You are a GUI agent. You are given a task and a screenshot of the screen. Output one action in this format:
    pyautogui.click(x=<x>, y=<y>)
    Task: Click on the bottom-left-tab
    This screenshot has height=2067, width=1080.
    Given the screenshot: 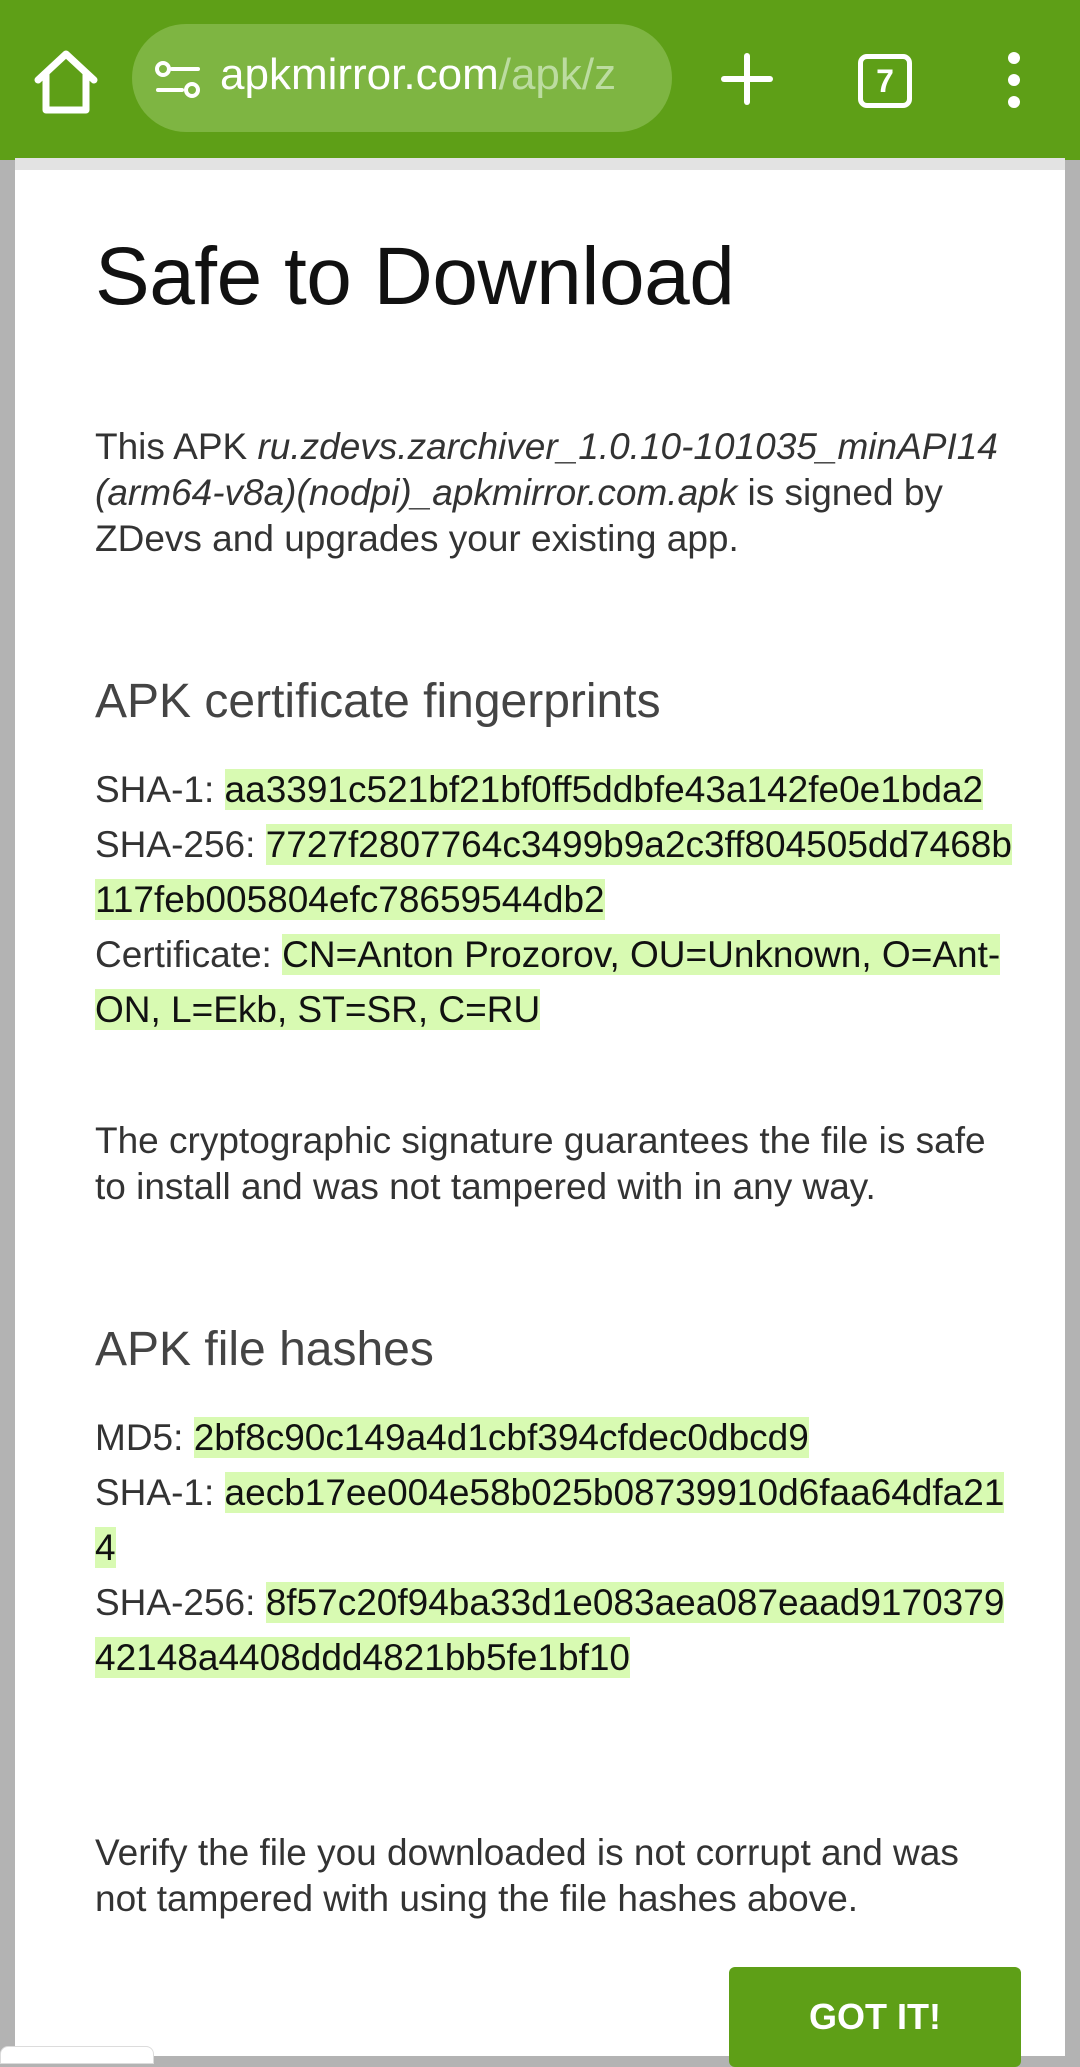 What is the action you would take?
    pyautogui.click(x=77, y=2055)
    